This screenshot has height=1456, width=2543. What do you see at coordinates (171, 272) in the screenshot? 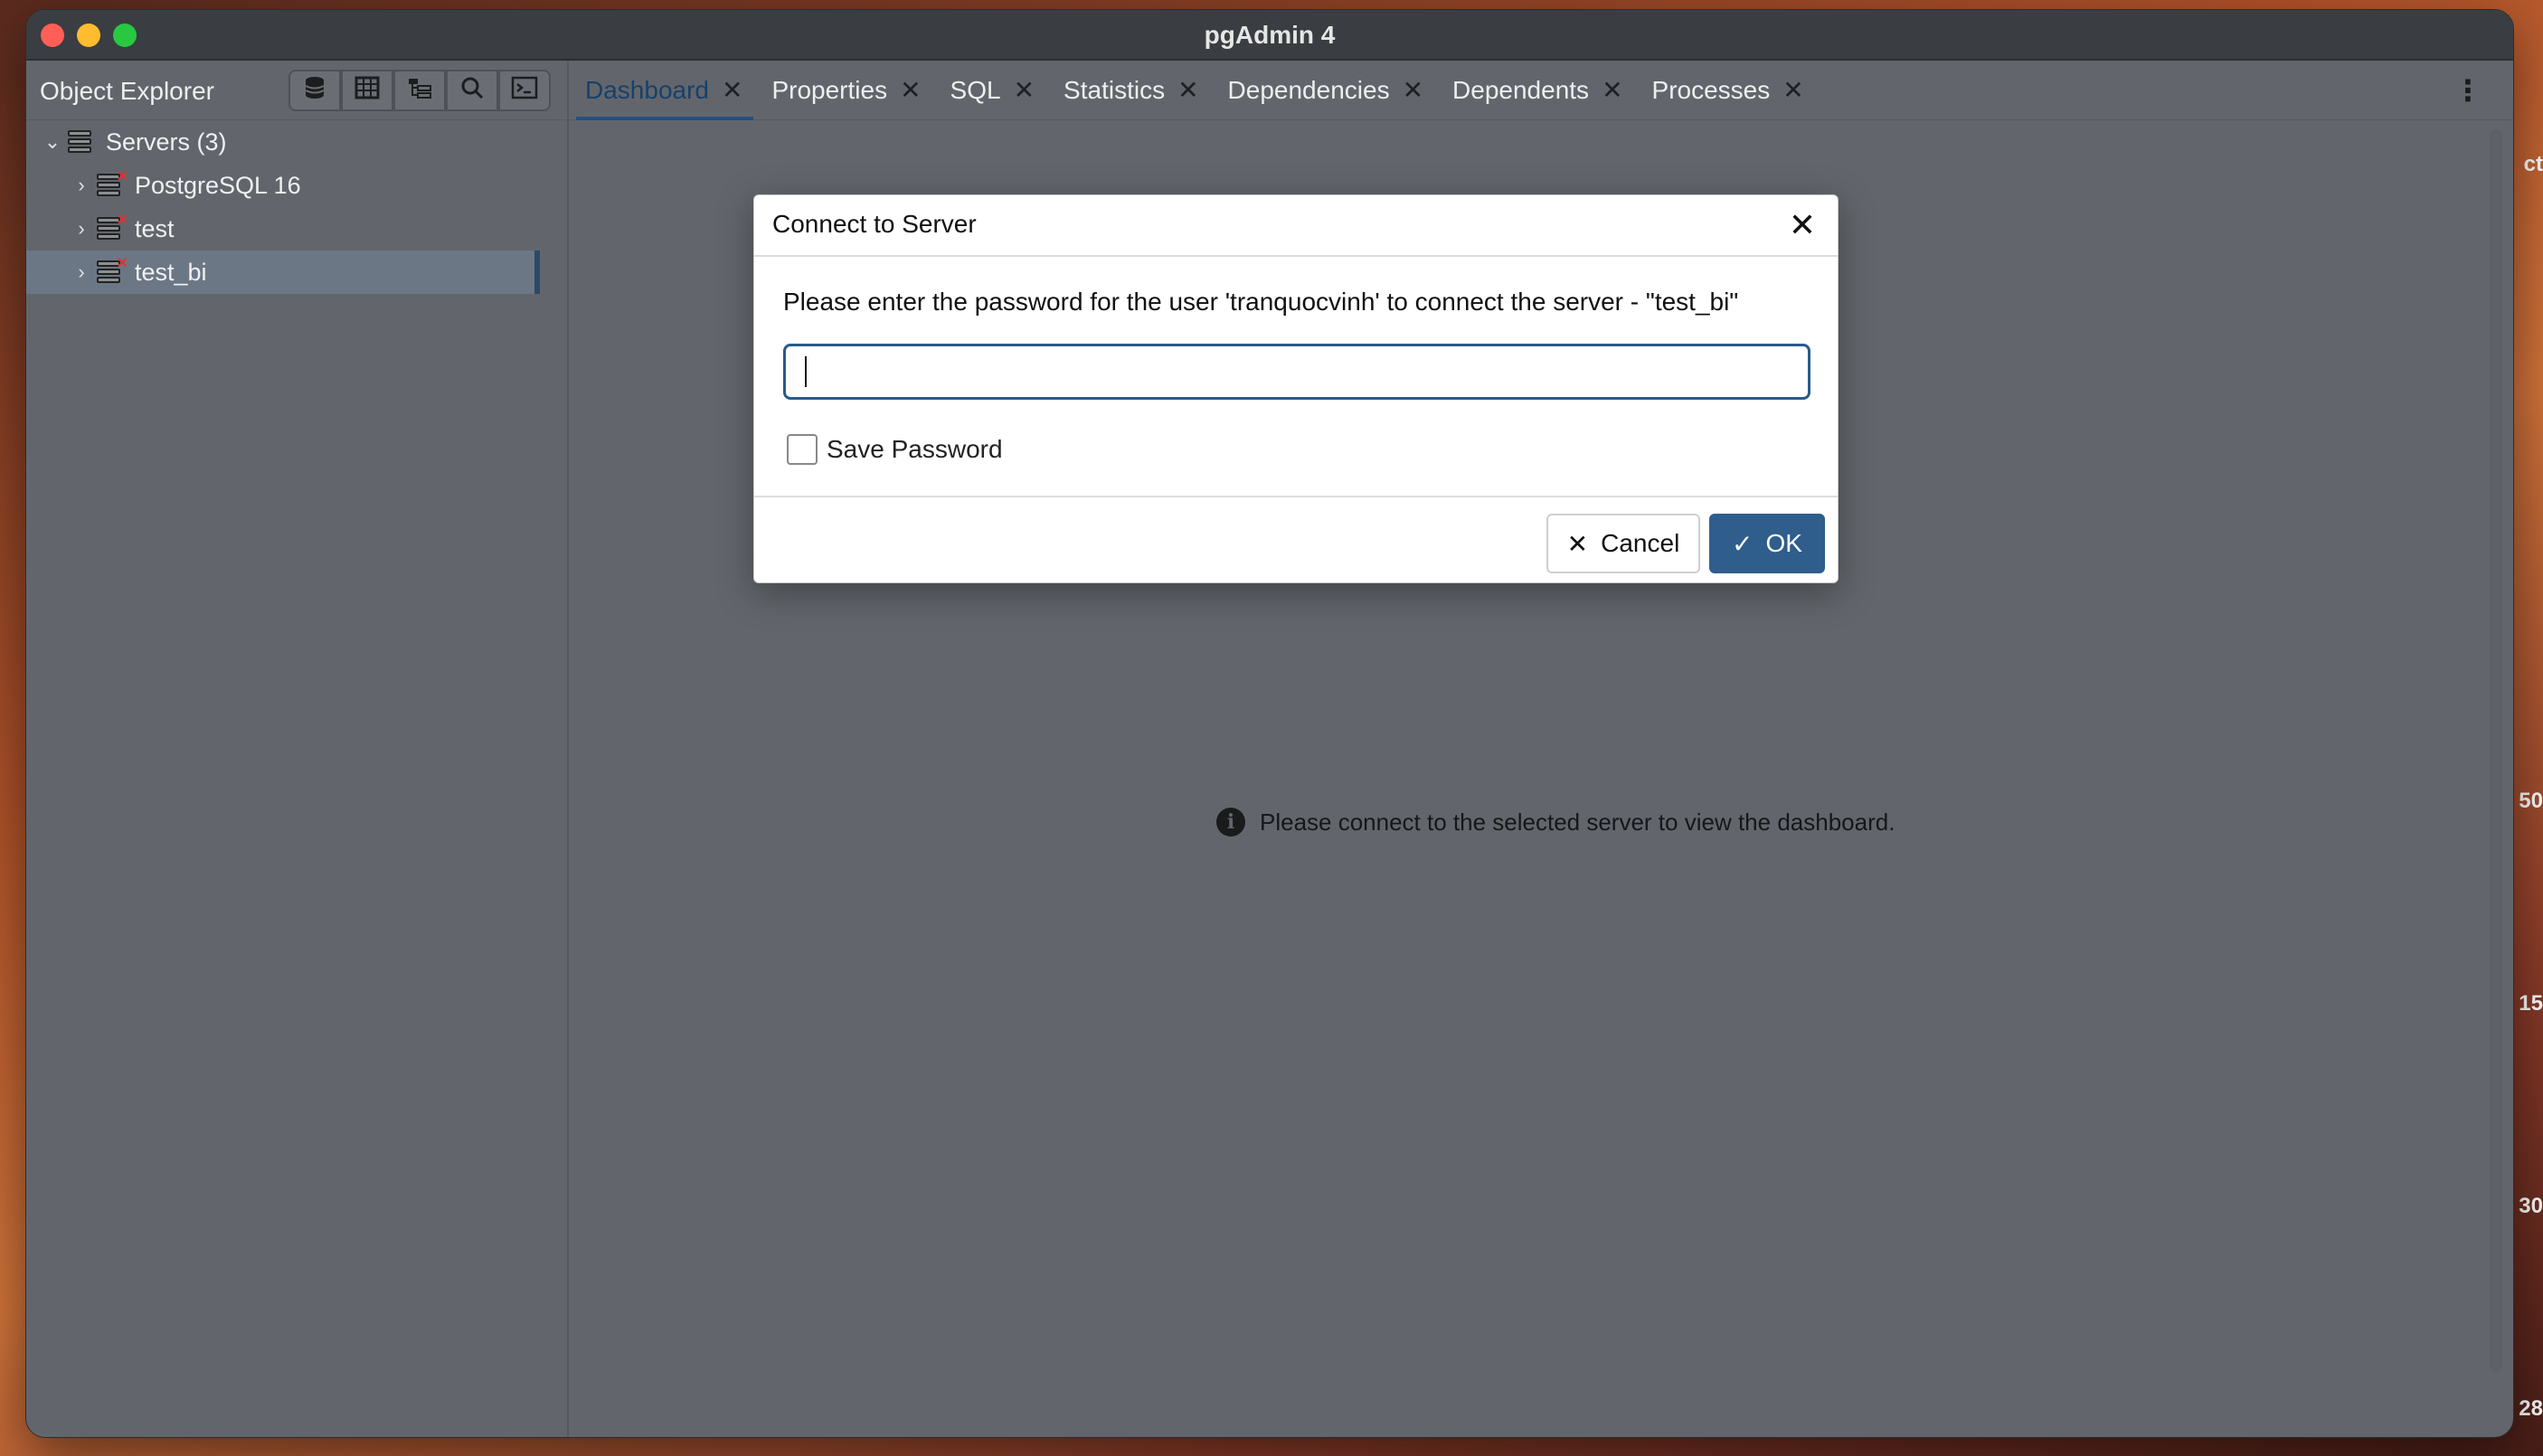
I see `tree-node-label: test_bi` at bounding box center [171, 272].